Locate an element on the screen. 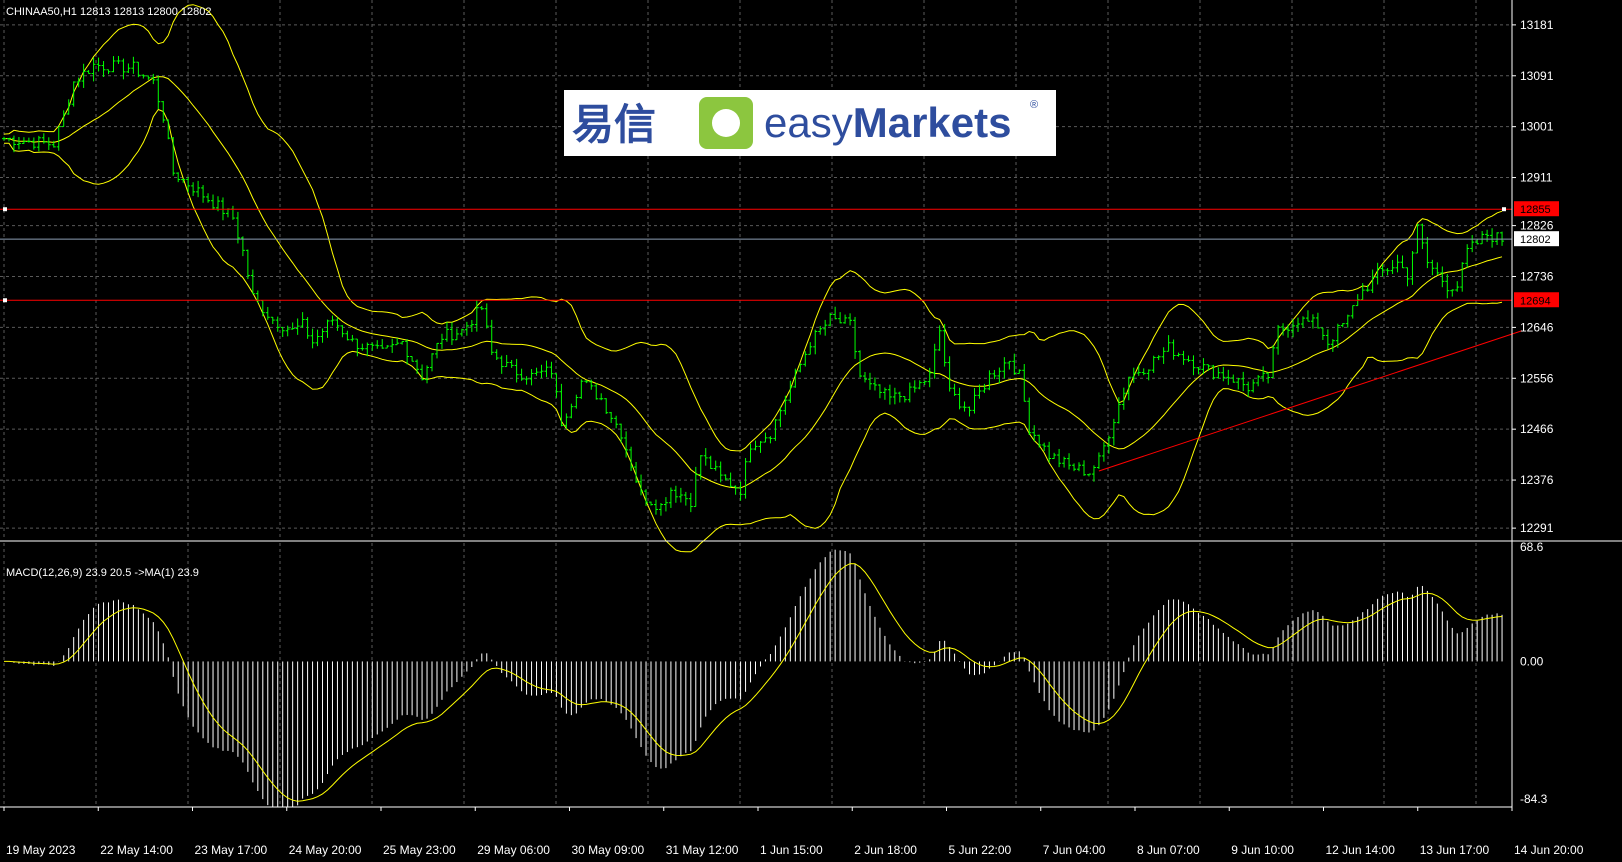  macd-tick-label: 68.6 is located at coordinates (1532, 547).